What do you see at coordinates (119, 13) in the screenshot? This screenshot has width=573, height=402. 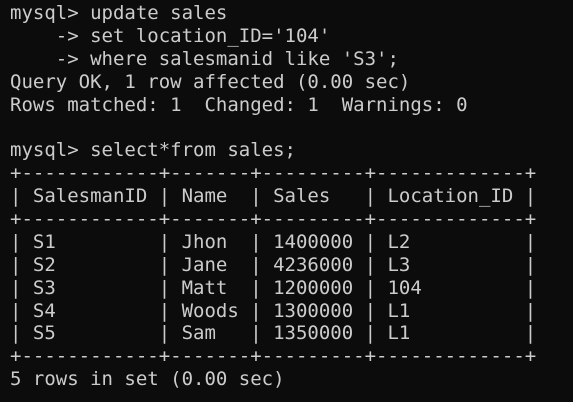 I see `command-line-update: mysql> update sales` at bounding box center [119, 13].